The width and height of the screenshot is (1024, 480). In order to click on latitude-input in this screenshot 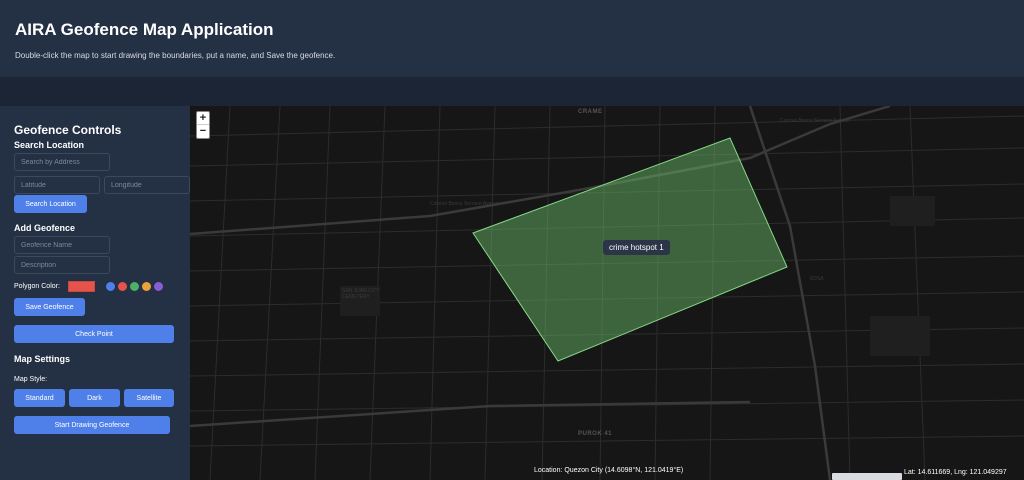, I will do `click(57, 185)`.